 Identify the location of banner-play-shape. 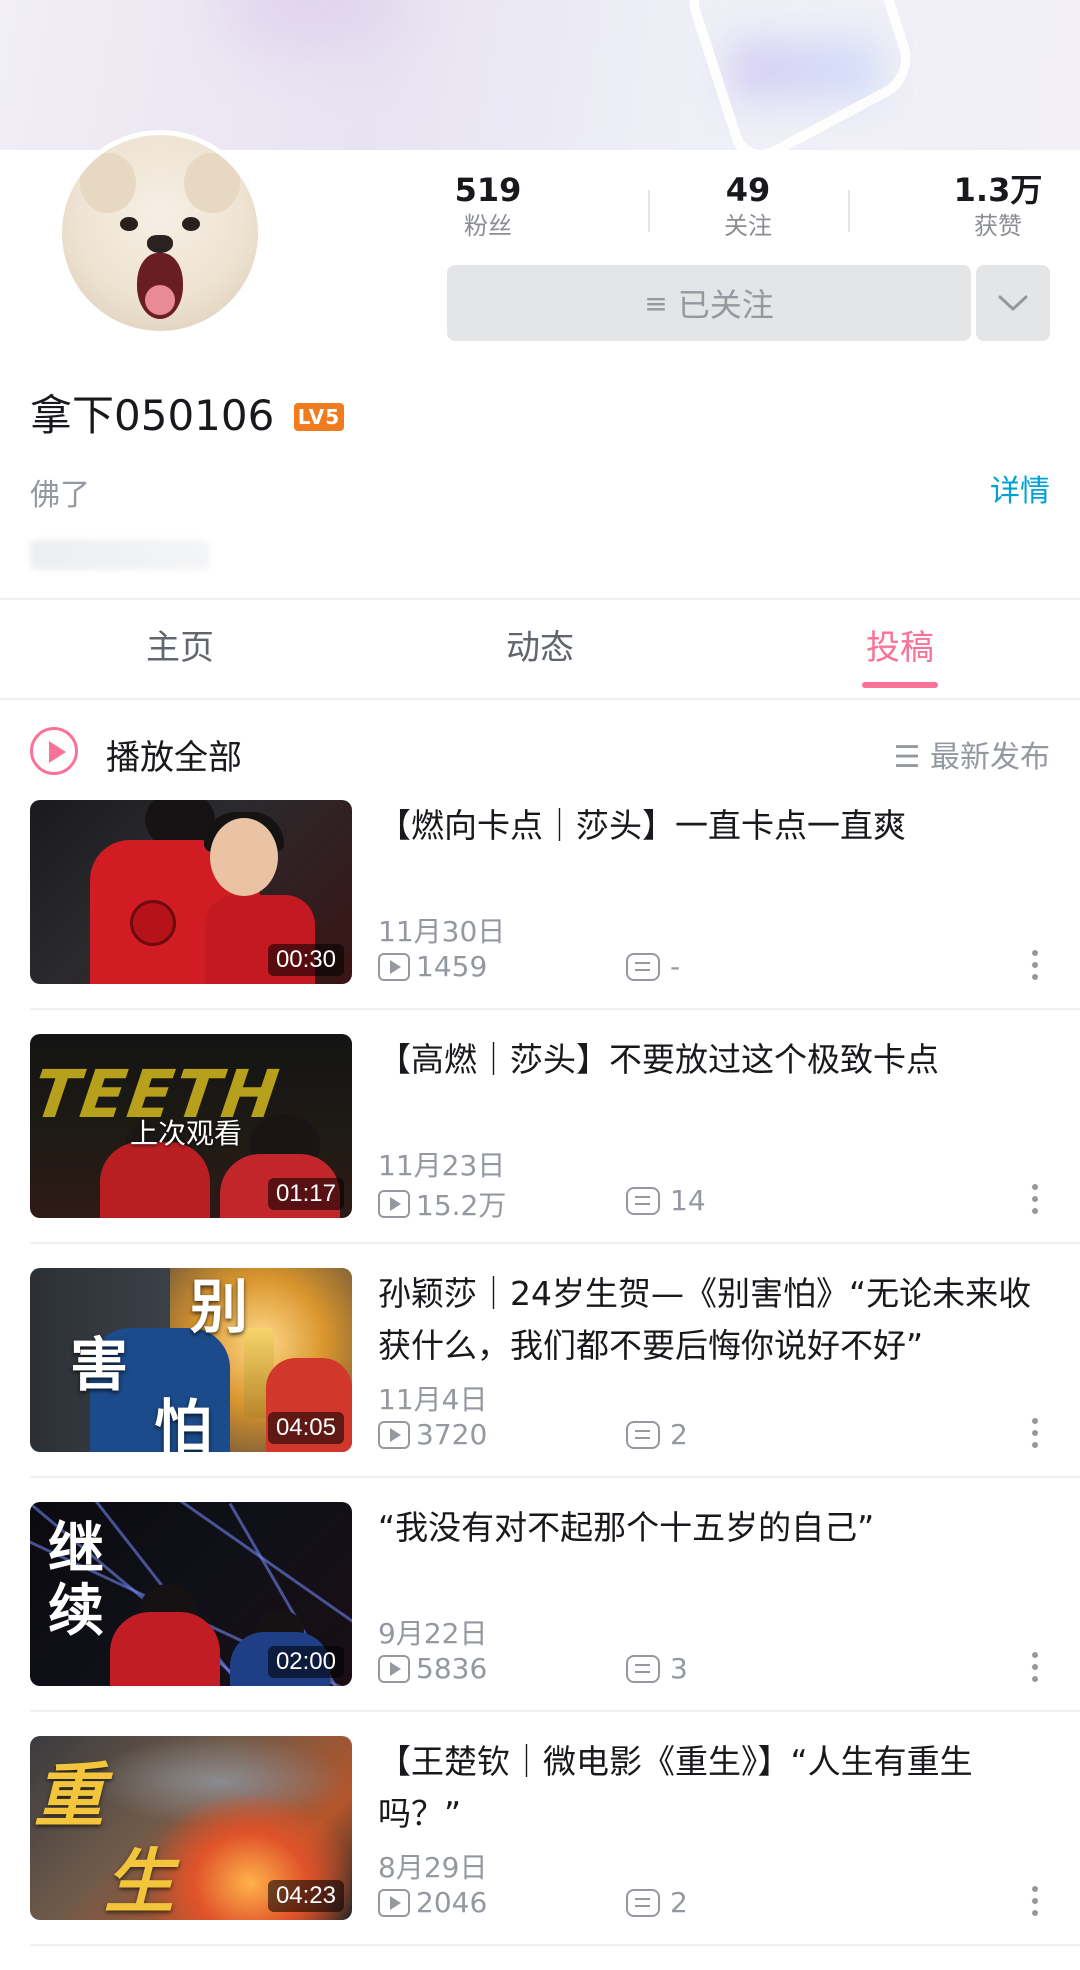
(800, 75).